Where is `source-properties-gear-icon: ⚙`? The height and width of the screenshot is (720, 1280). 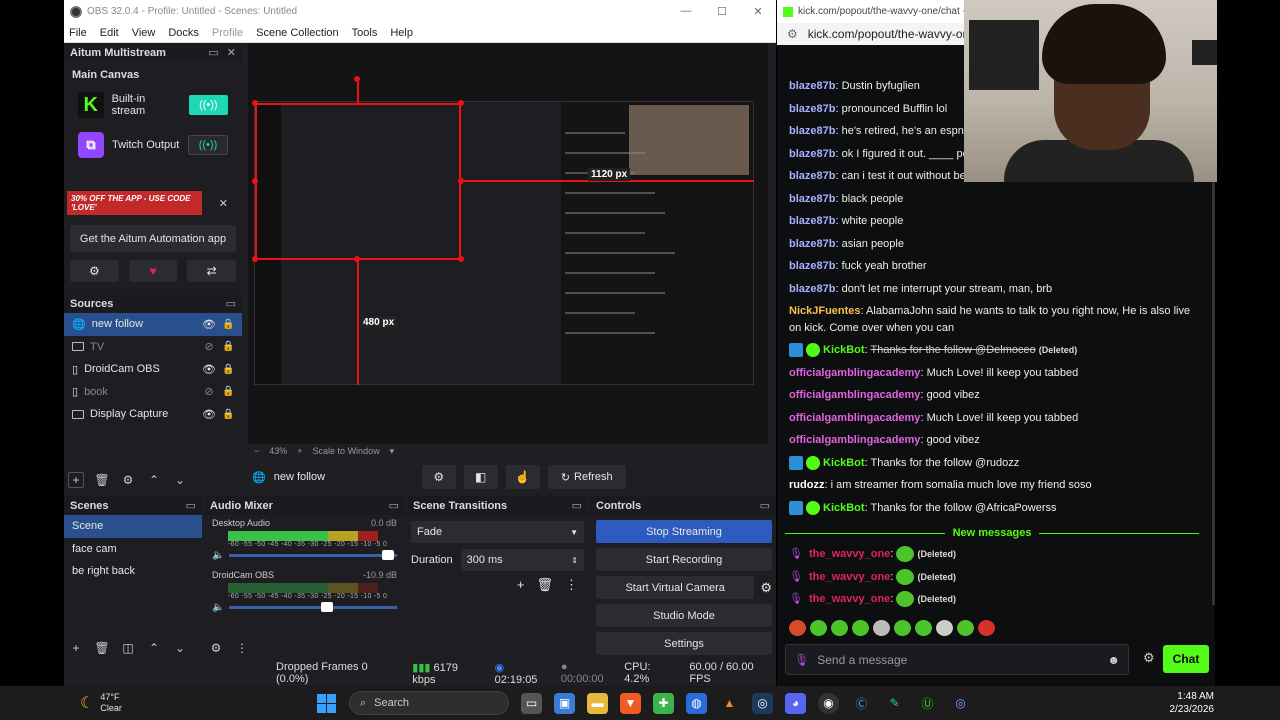
source-properties-gear-icon: ⚙ is located at coordinates (438, 477).